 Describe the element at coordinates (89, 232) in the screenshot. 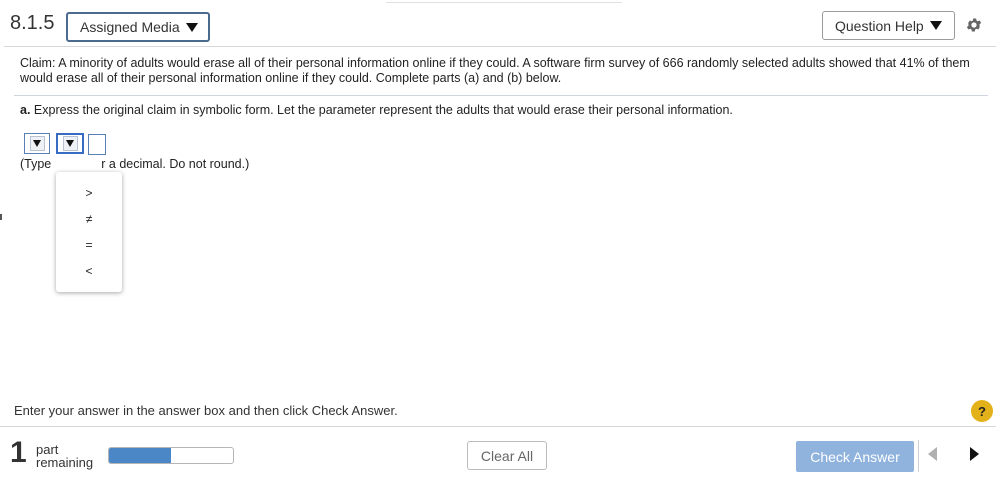

I see `relation-options-popup: > ≠ = <` at that location.